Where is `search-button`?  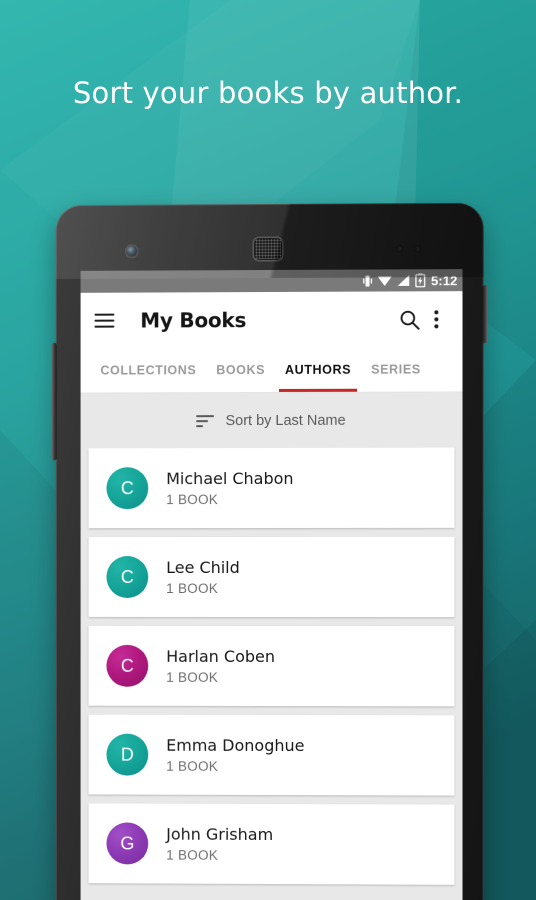
search-button is located at coordinates (409, 319).